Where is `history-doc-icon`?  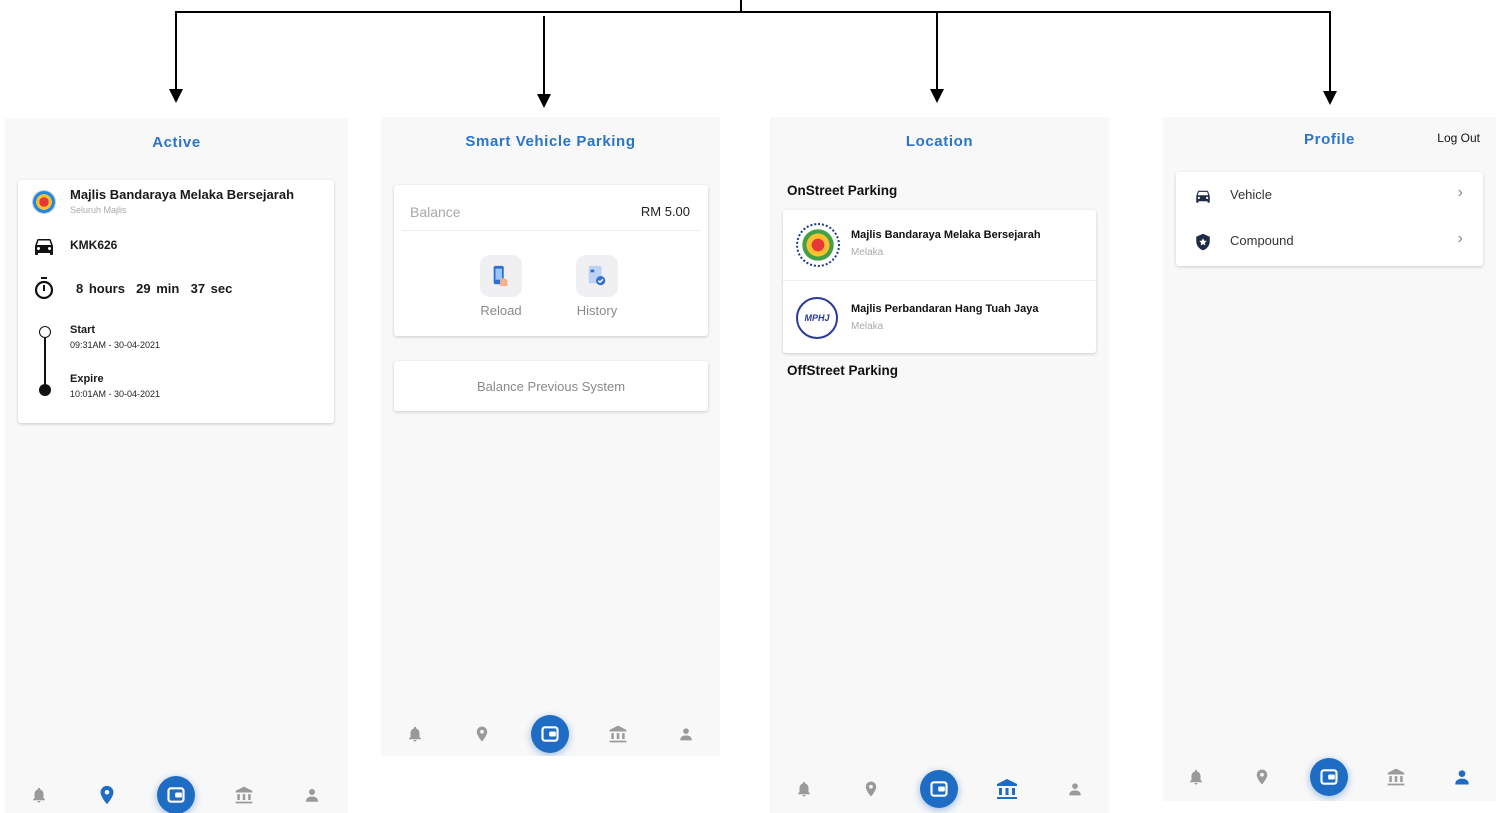 history-doc-icon is located at coordinates (597, 275).